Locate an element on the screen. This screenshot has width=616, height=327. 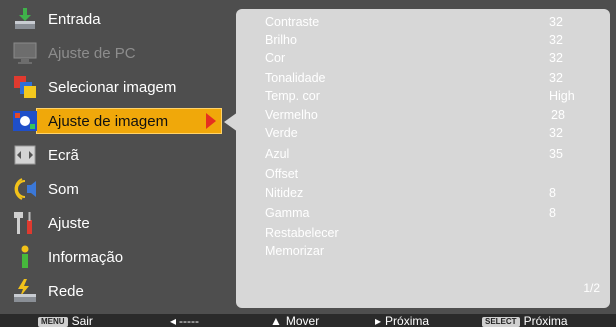
setting-name: Nitidez is located at coordinates (284, 193).